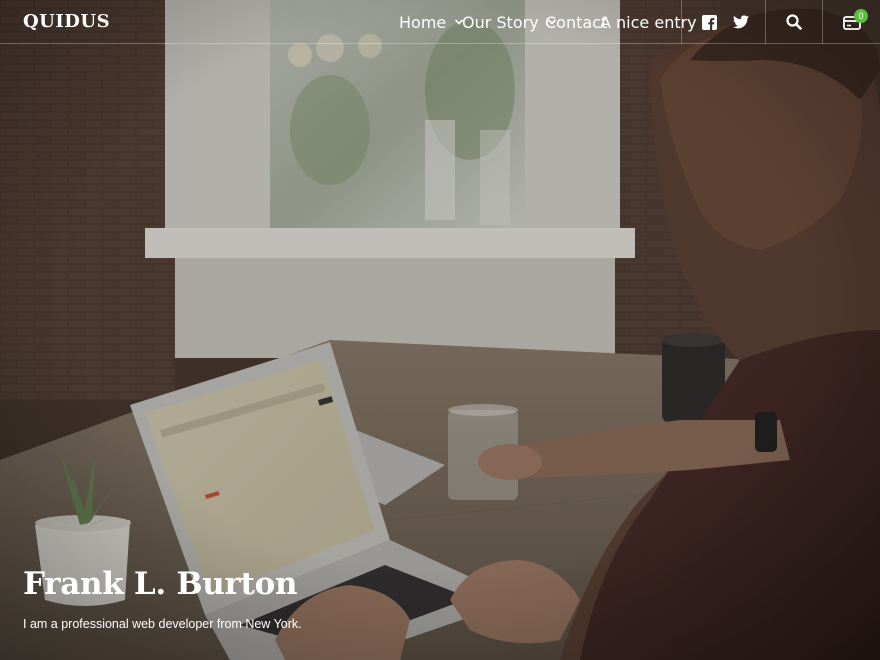  What do you see at coordinates (851, 22) in the screenshot?
I see `cart-button: 0` at bounding box center [851, 22].